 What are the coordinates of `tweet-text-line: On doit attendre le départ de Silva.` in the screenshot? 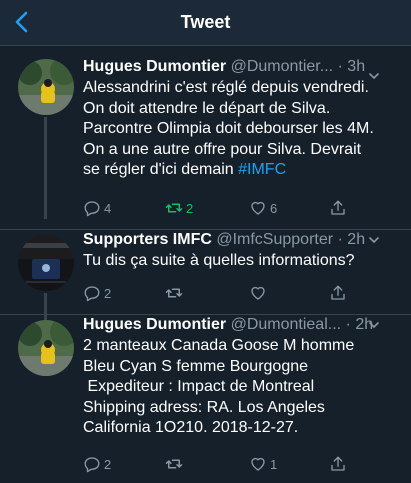 It's located at (207, 108).